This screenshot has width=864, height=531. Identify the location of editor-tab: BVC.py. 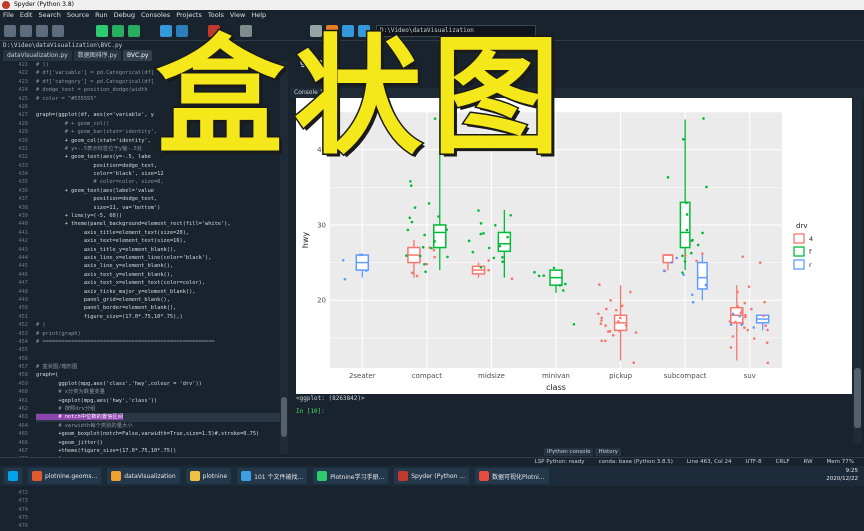
(137, 55).